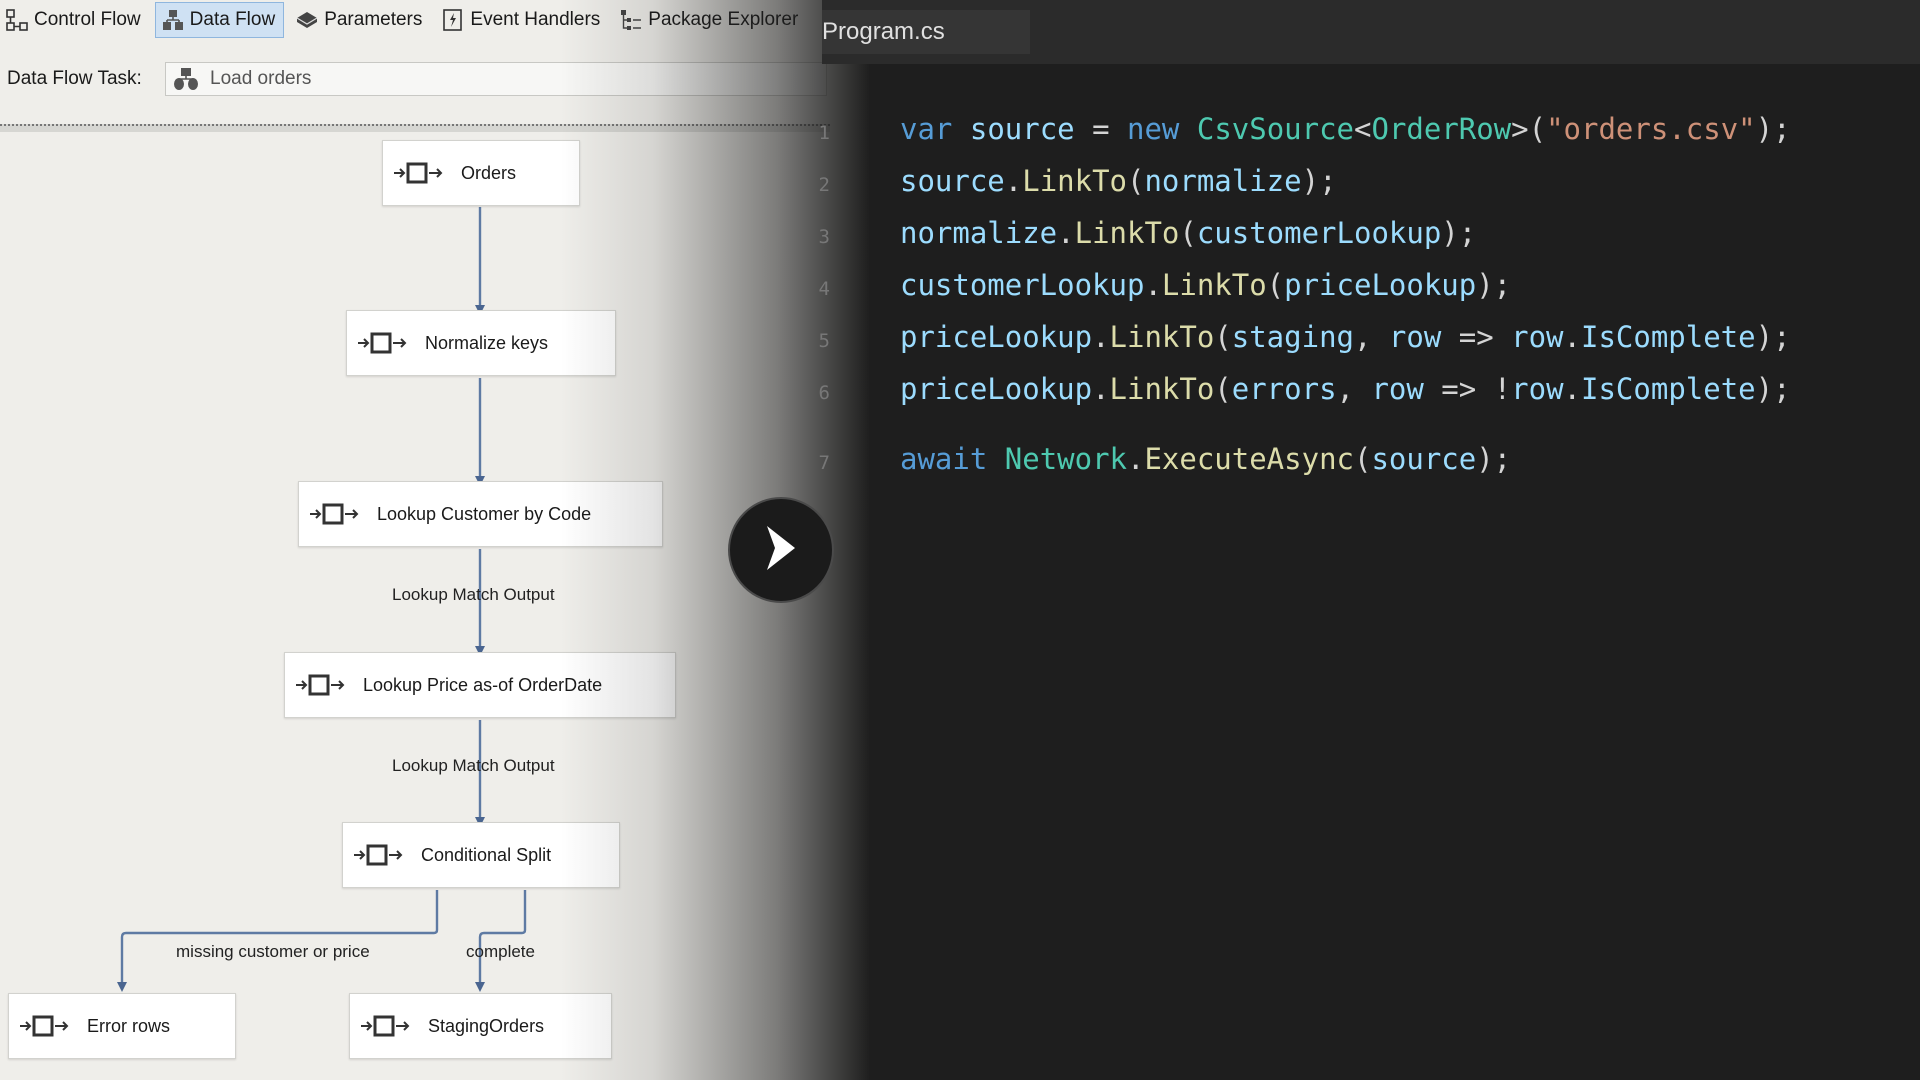 The image size is (1920, 1080). Describe the element at coordinates (824, 341) in the screenshot. I see `line-number: 5` at that location.